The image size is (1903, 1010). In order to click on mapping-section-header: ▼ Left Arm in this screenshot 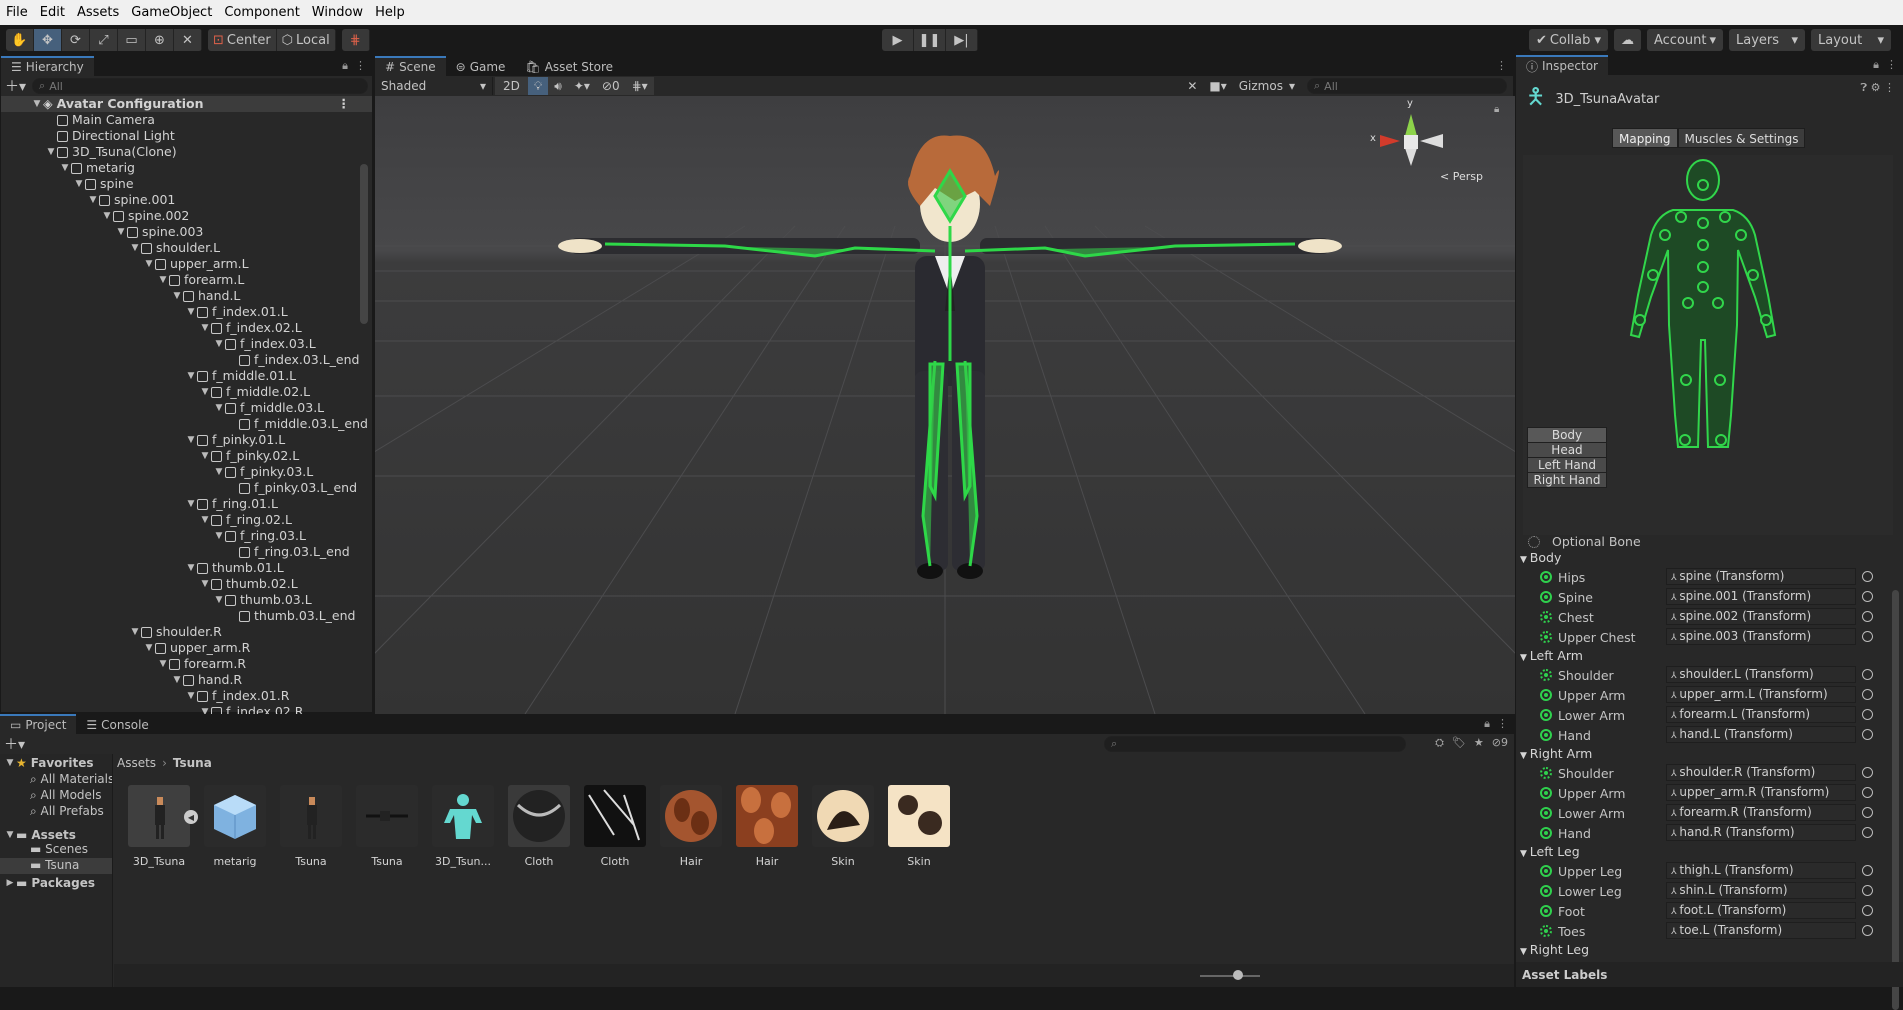, I will do `click(1551, 655)`.